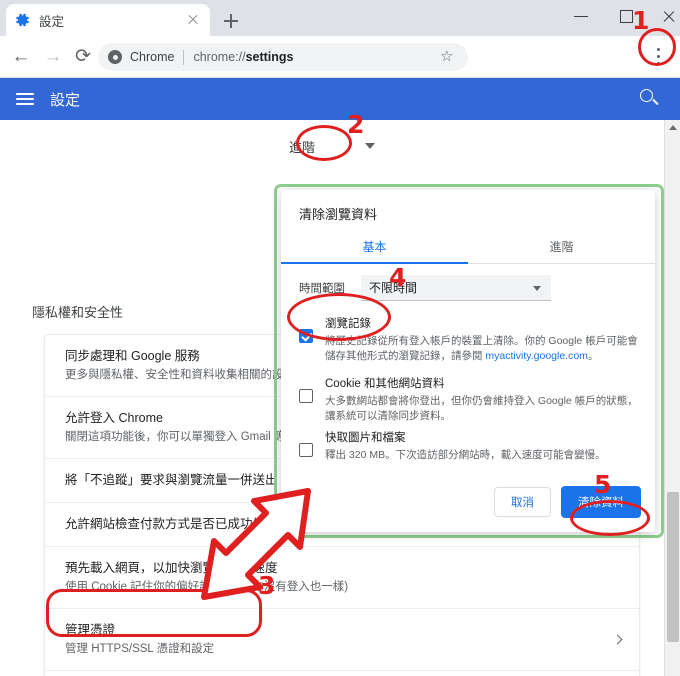 This screenshot has width=680, height=676. What do you see at coordinates (672, 398) in the screenshot?
I see `vertical-scrollbar` at bounding box center [672, 398].